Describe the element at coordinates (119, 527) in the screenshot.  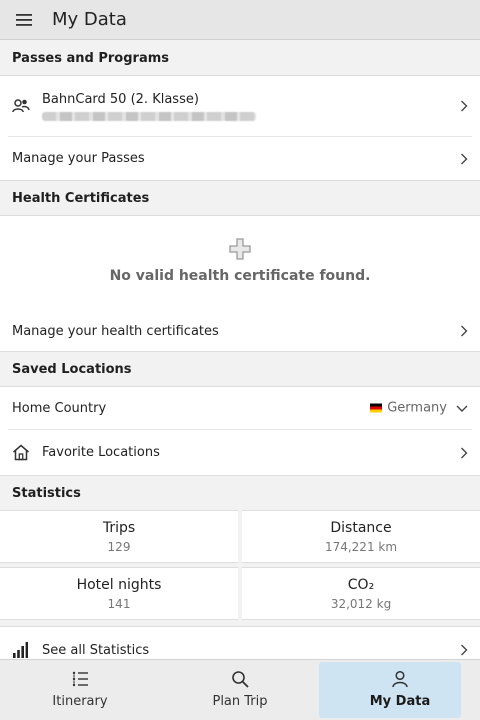
I see `stat-label: Trips` at that location.